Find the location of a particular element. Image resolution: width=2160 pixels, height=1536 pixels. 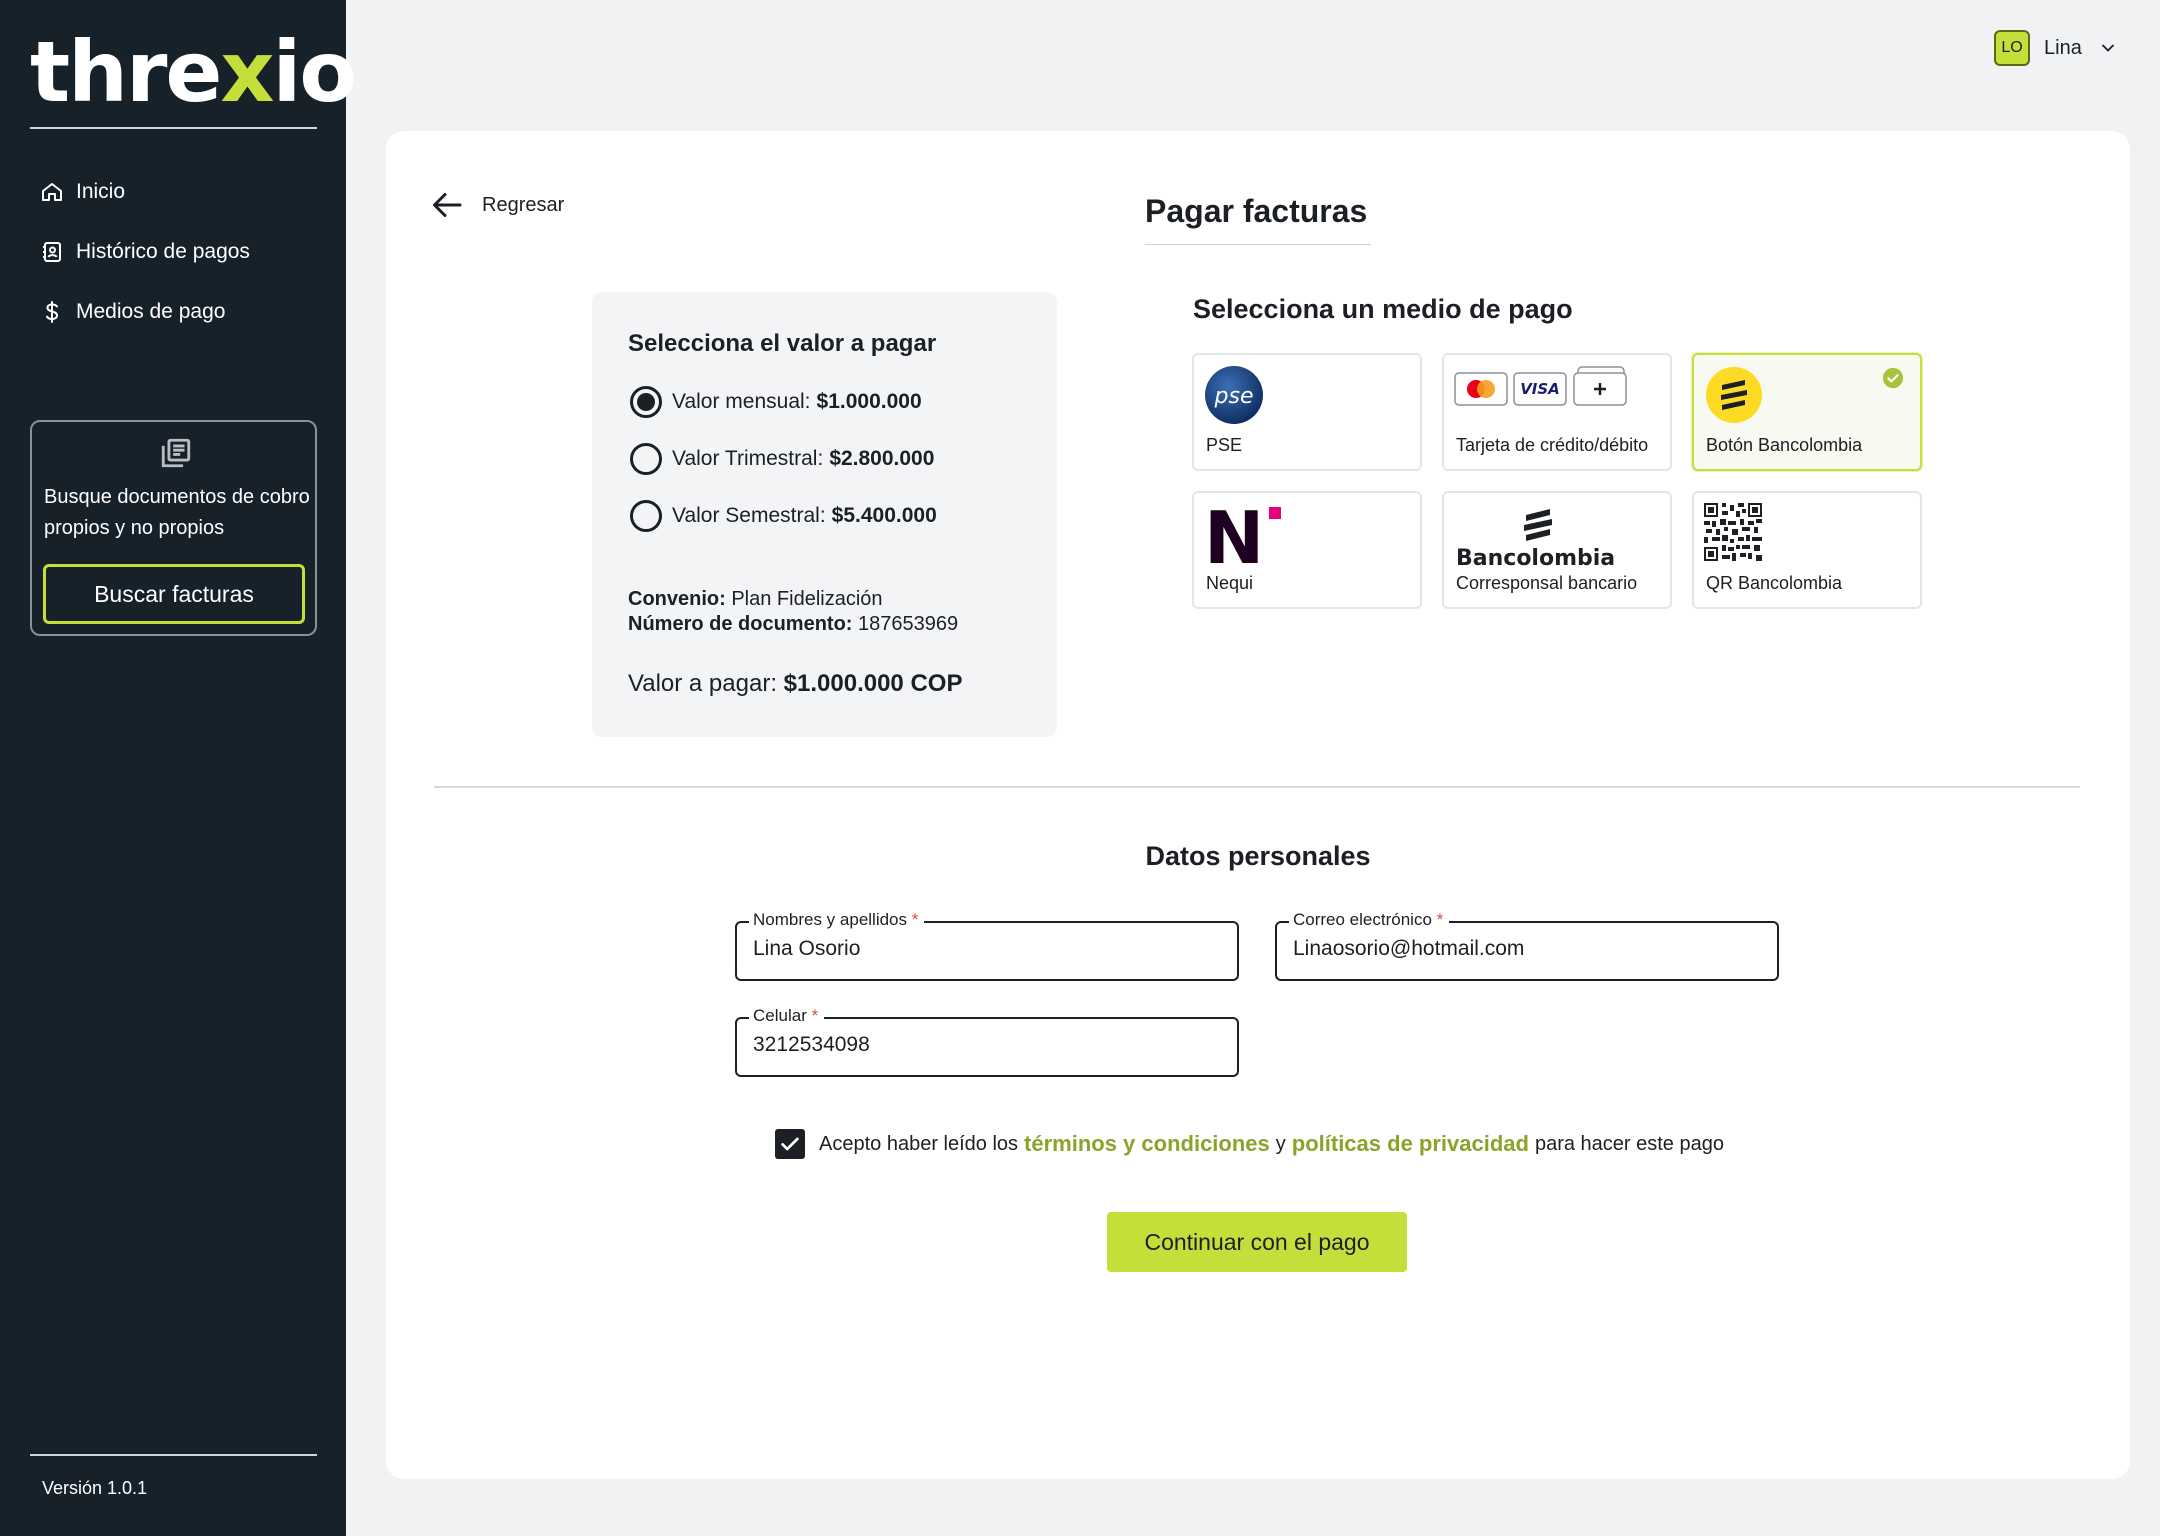

title-underline is located at coordinates (1258, 244).